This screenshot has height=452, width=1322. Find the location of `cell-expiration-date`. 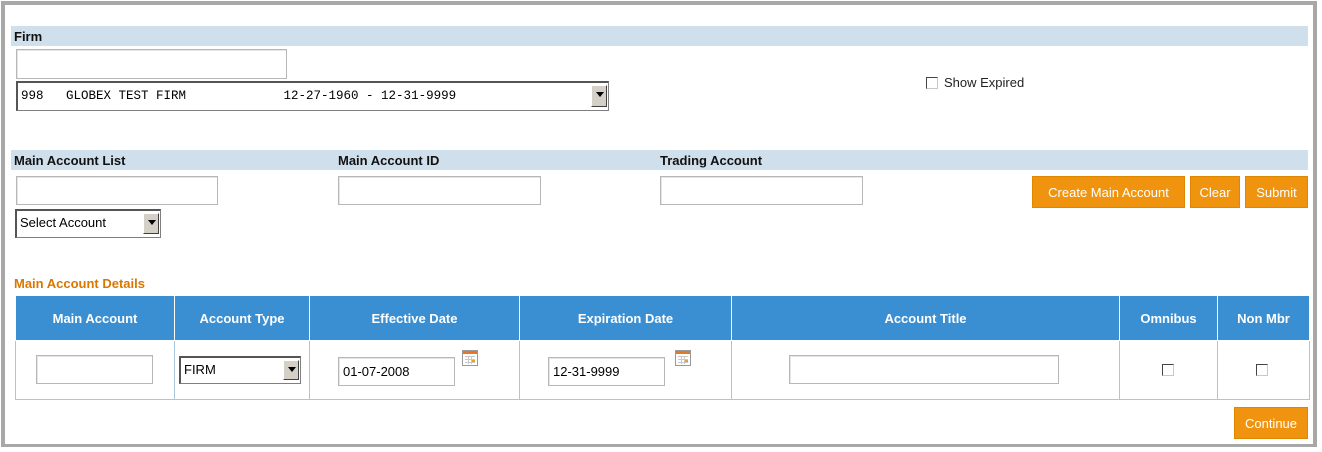

cell-expiration-date is located at coordinates (625, 370).